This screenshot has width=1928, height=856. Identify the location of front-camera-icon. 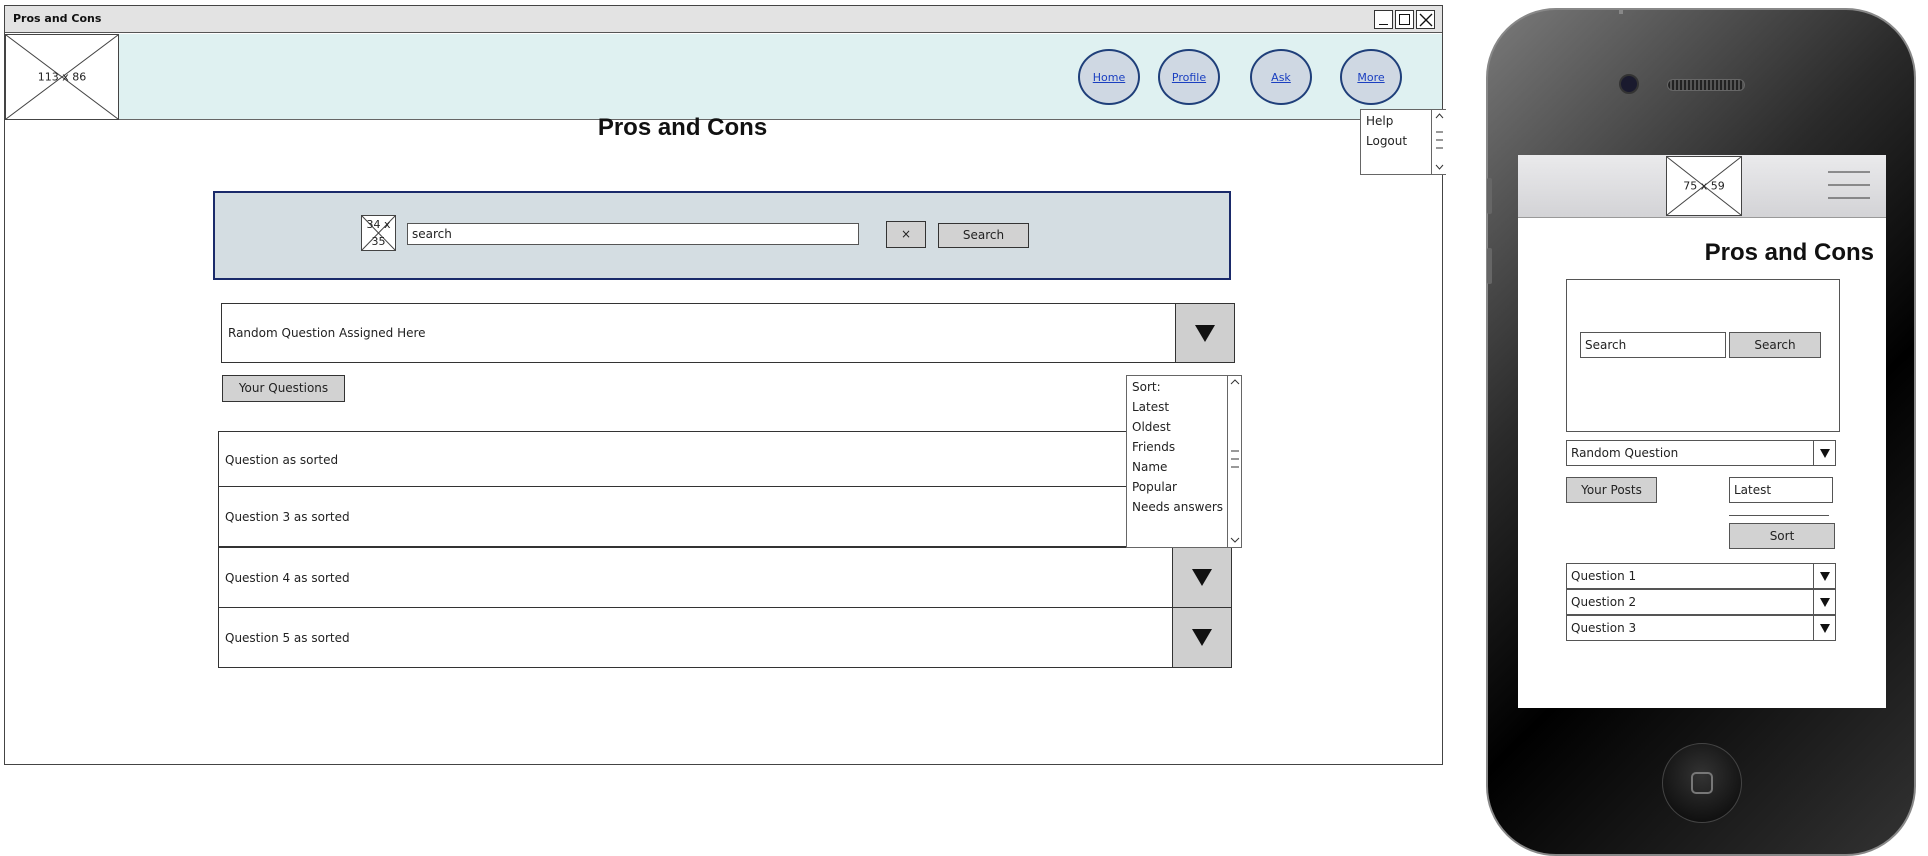
(1629, 84).